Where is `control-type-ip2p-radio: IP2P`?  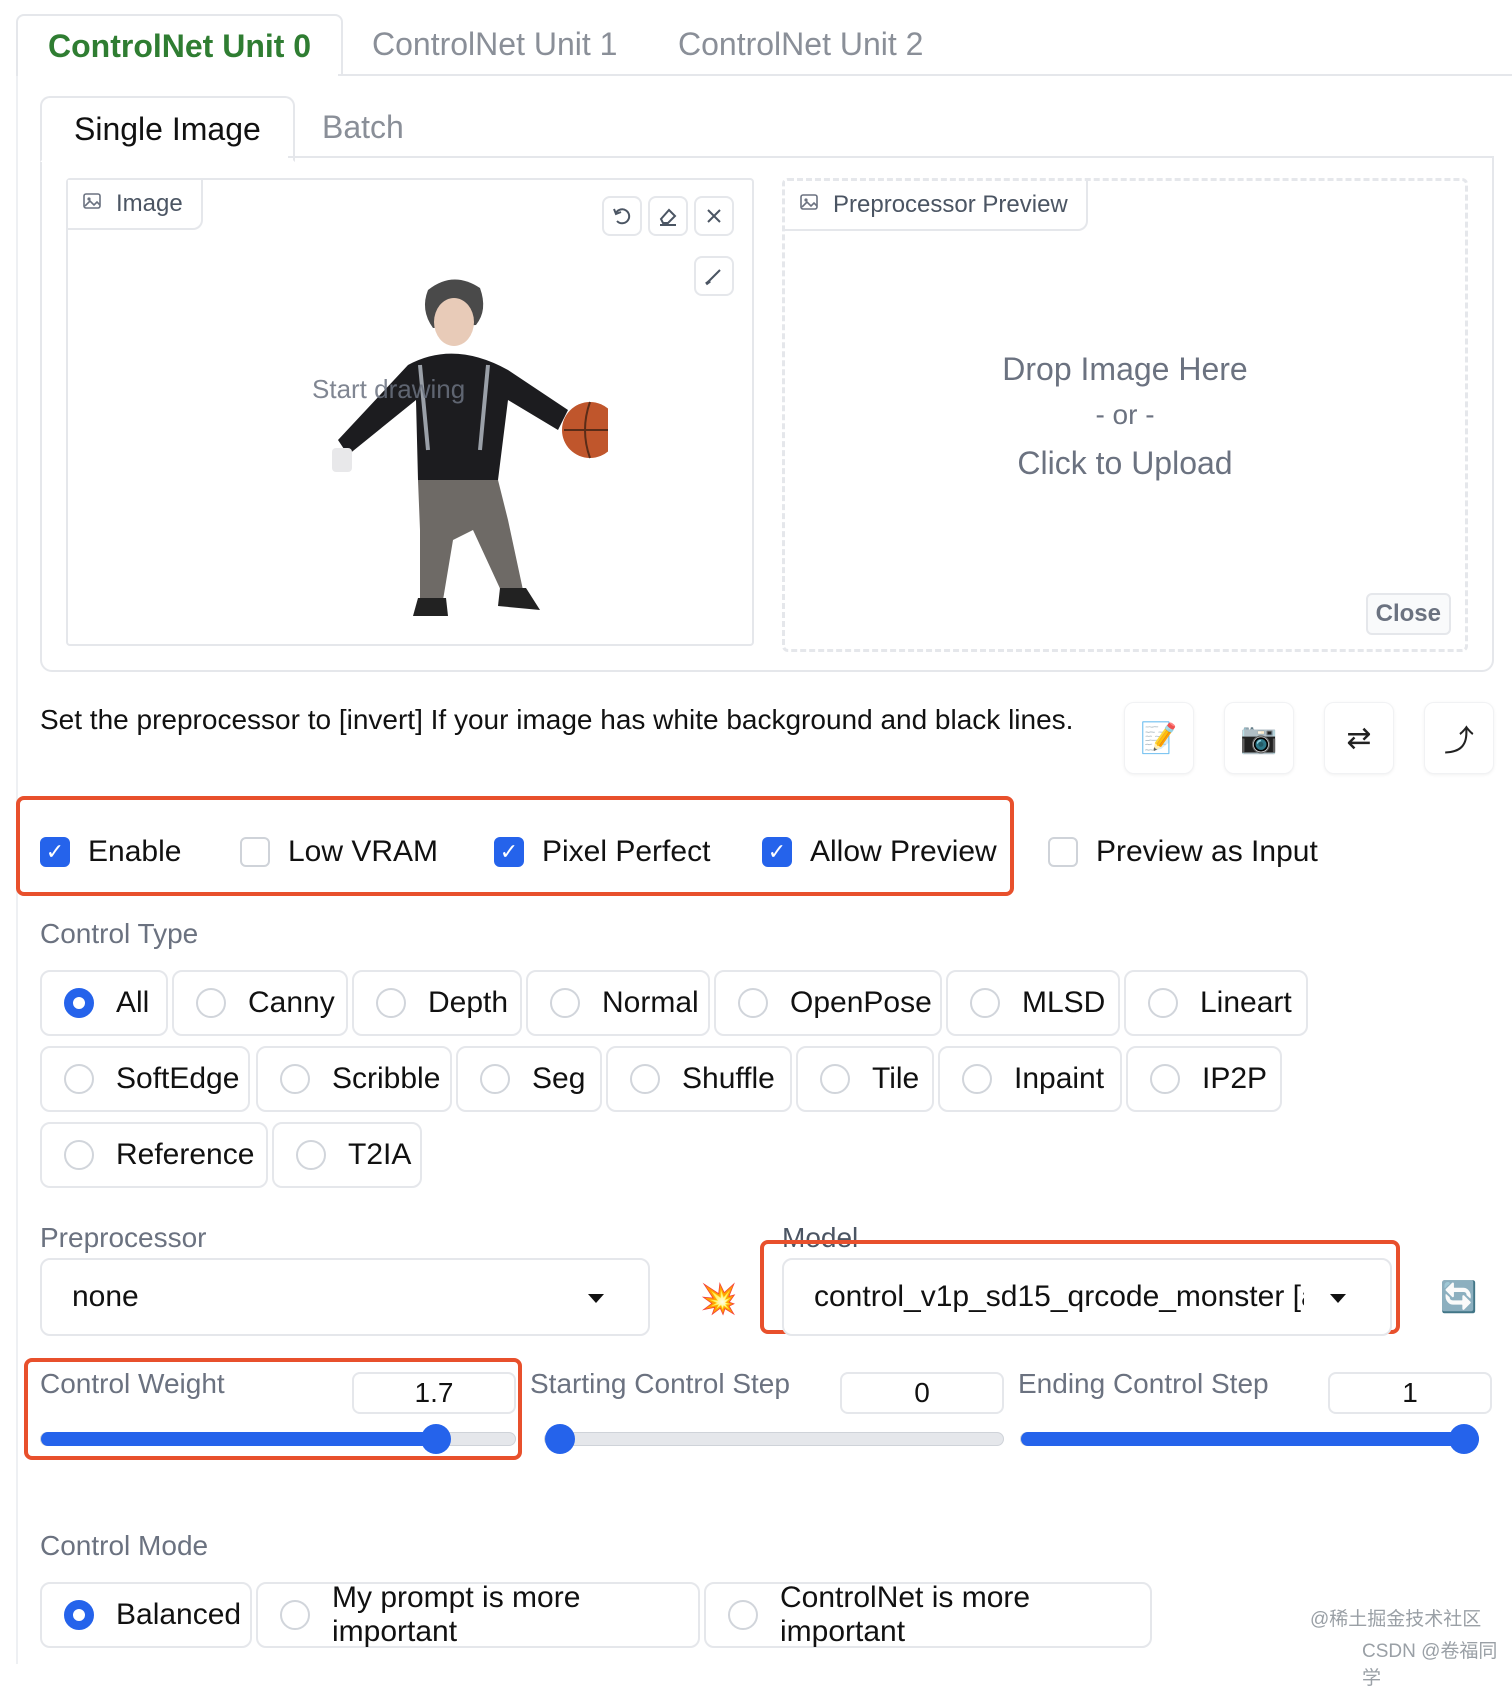 control-type-ip2p-radio: IP2P is located at coordinates (1204, 1079).